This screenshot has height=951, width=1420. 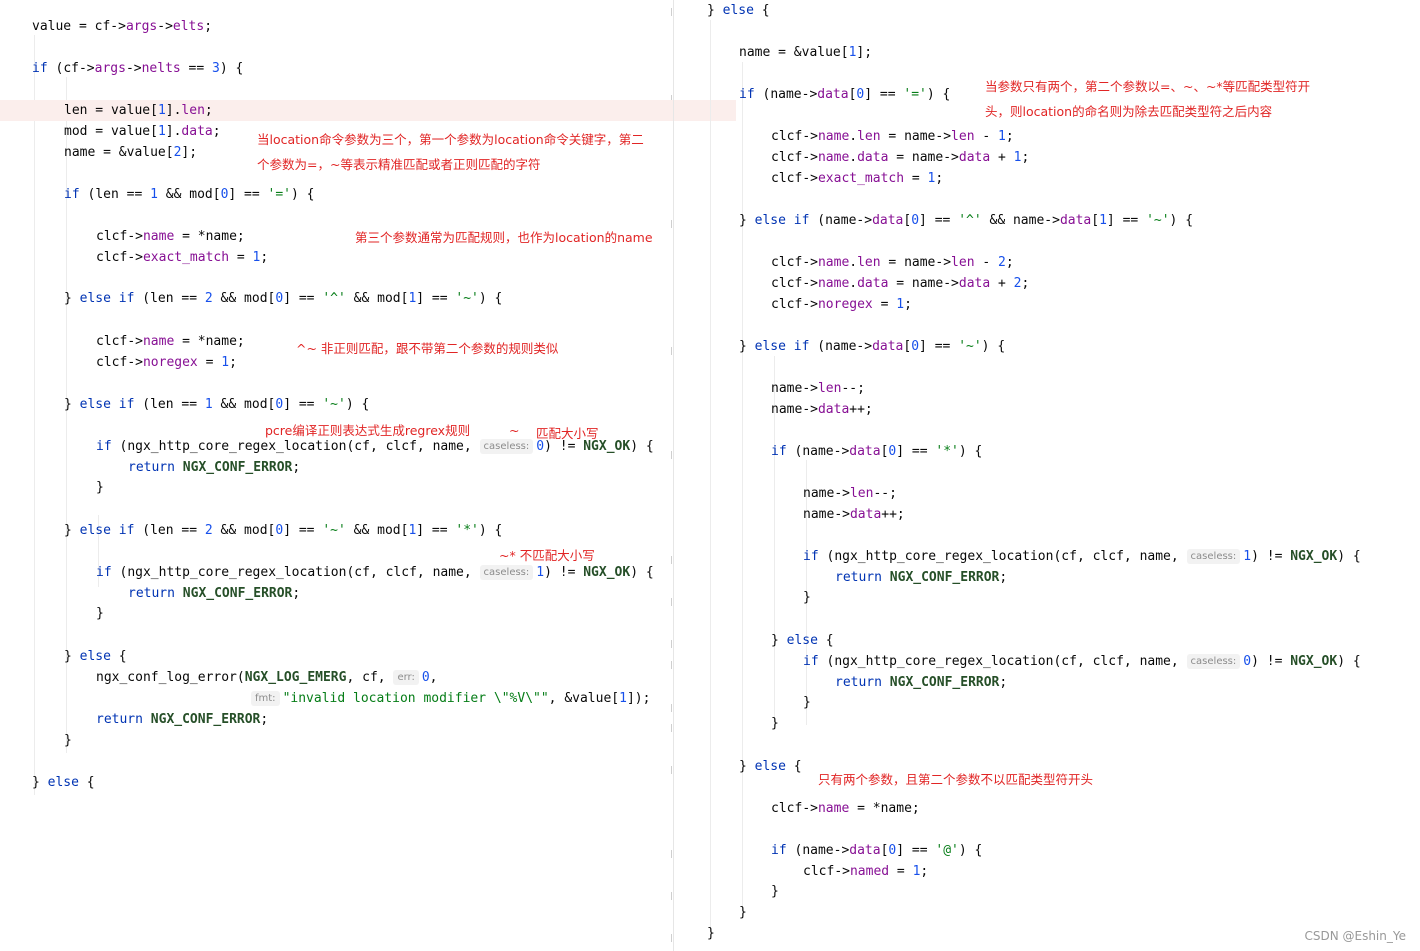 What do you see at coordinates (844, 94) in the screenshot?
I see `right-code-line: if (name->data[0] == '=') {` at bounding box center [844, 94].